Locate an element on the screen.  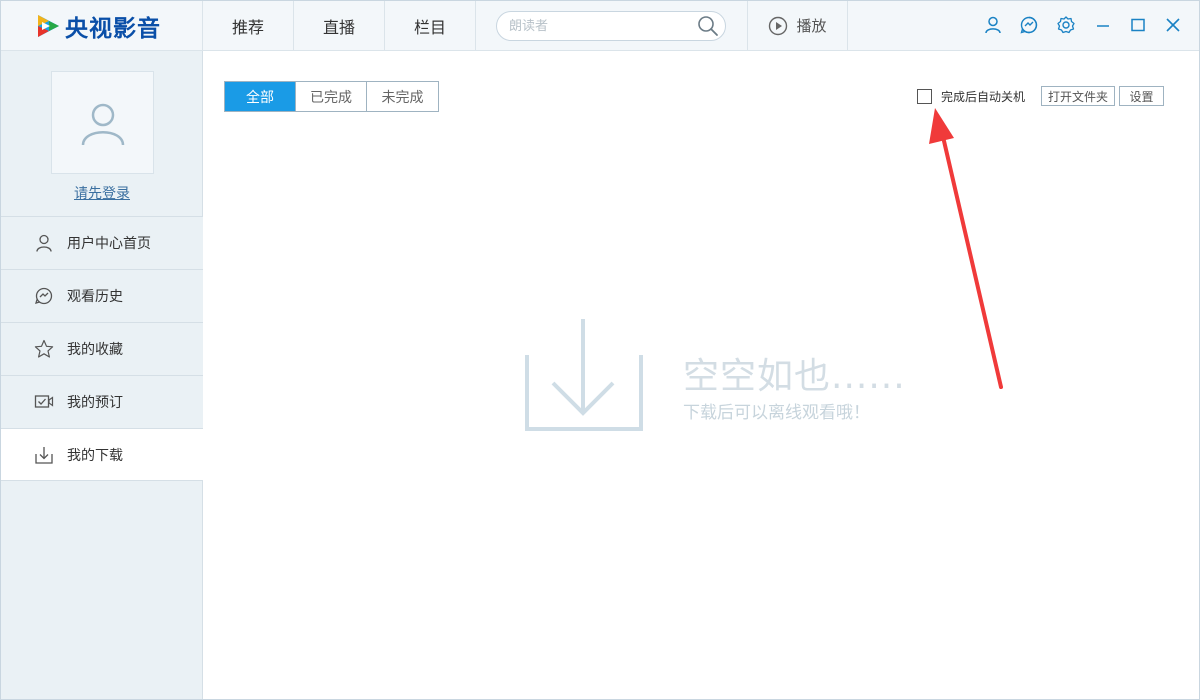
app-title: 央视影音 is located at coordinates (113, 29).